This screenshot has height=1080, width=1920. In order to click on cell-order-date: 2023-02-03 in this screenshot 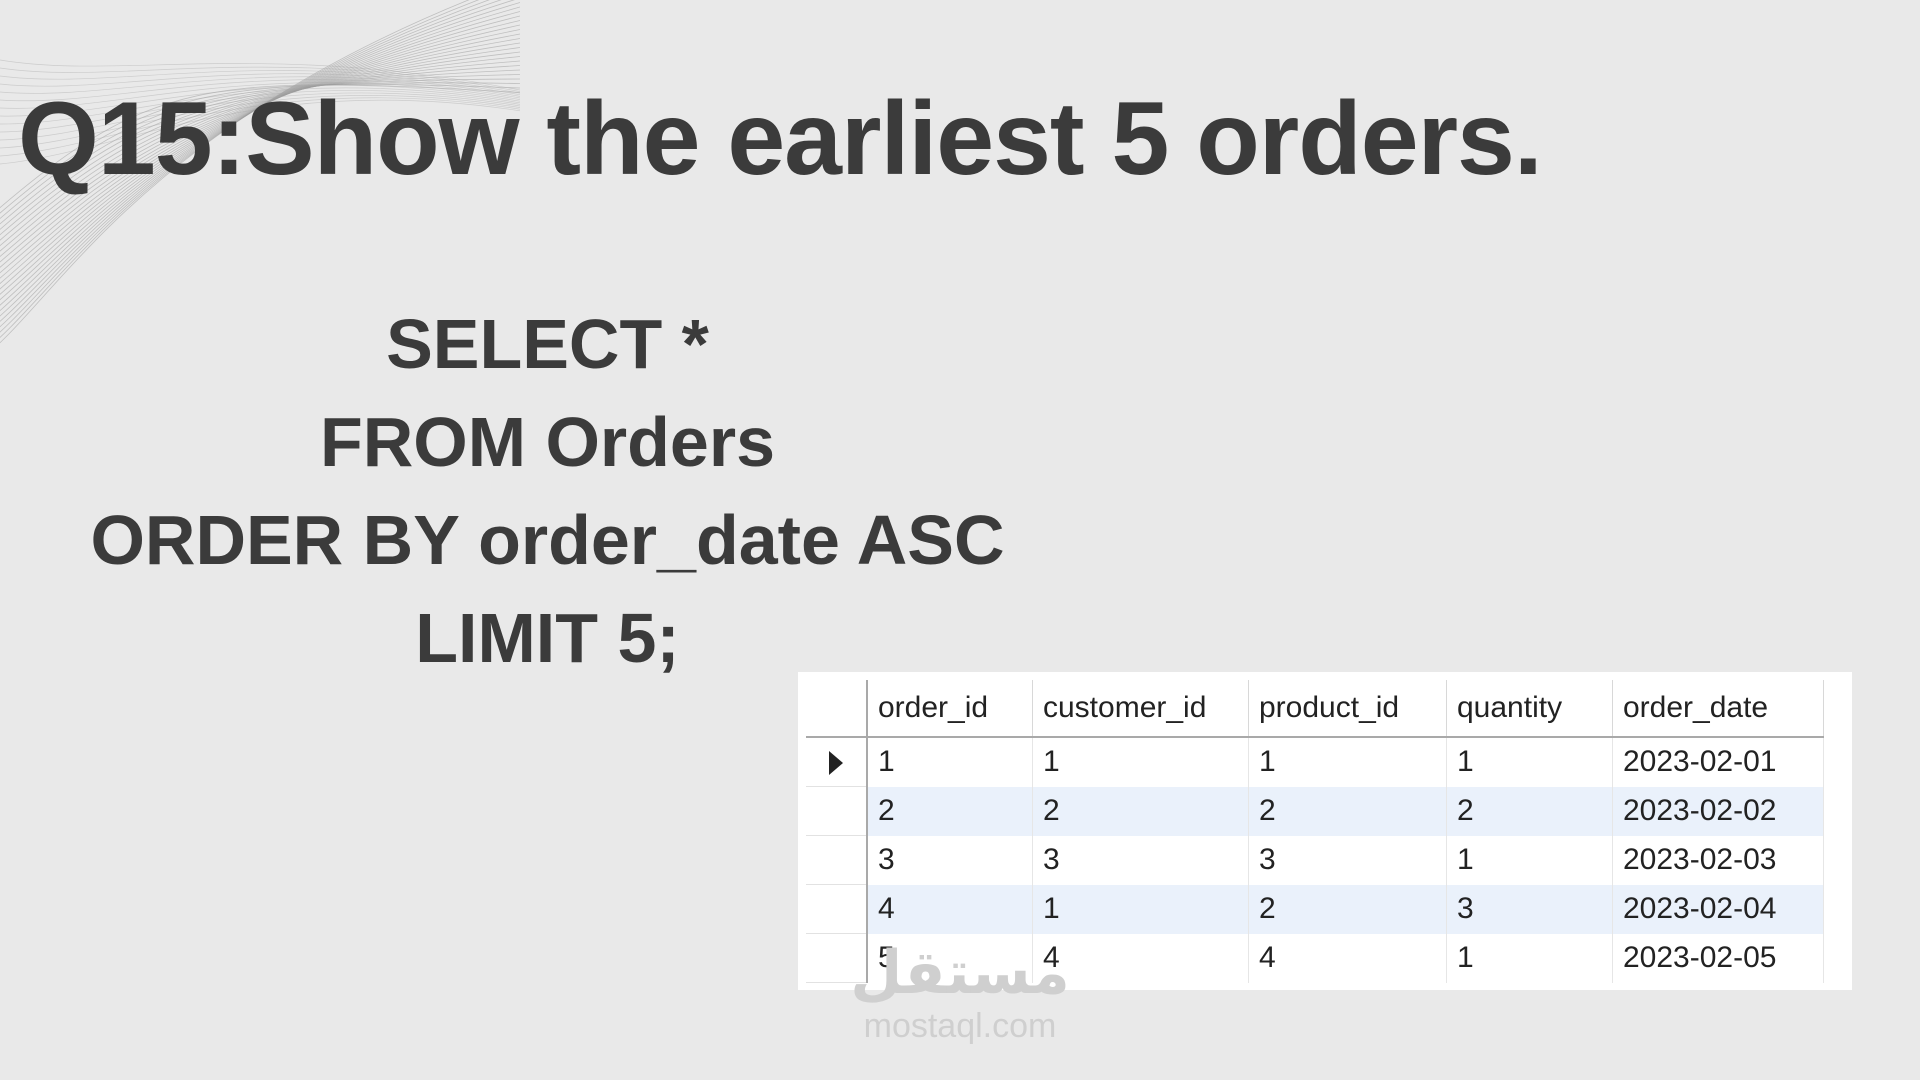, I will do `click(1718, 860)`.